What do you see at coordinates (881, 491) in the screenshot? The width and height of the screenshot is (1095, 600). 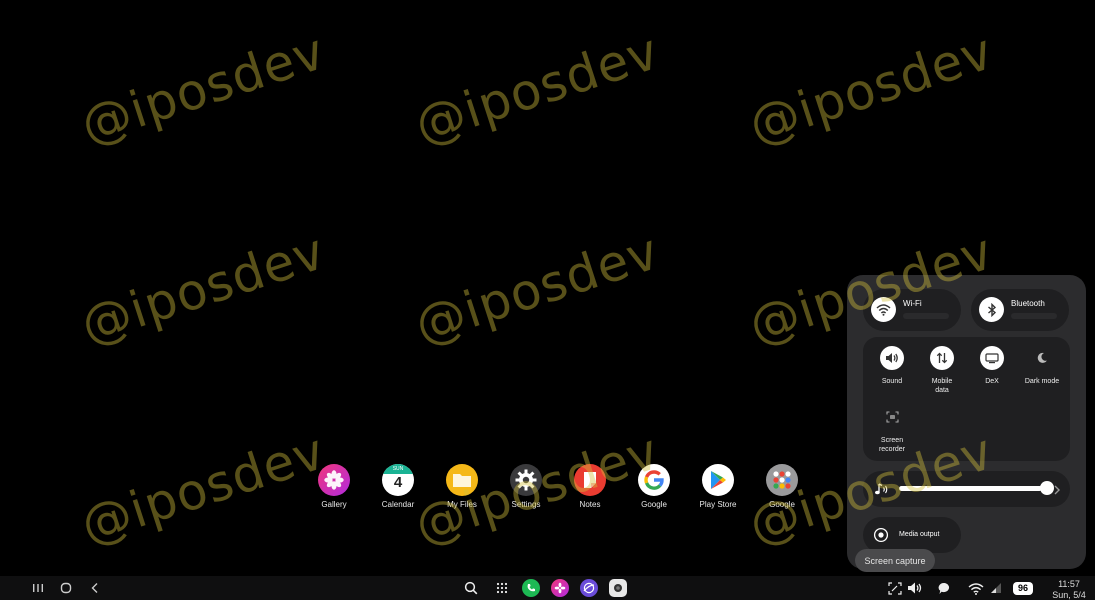 I see `music-note-icon` at bounding box center [881, 491].